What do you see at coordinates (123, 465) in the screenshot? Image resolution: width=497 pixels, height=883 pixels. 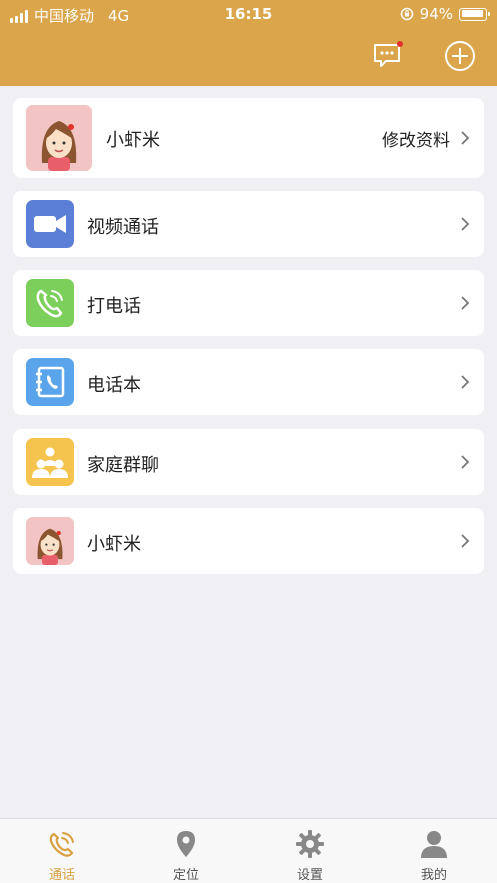 I see `menu-item-label: 家庭群聊` at bounding box center [123, 465].